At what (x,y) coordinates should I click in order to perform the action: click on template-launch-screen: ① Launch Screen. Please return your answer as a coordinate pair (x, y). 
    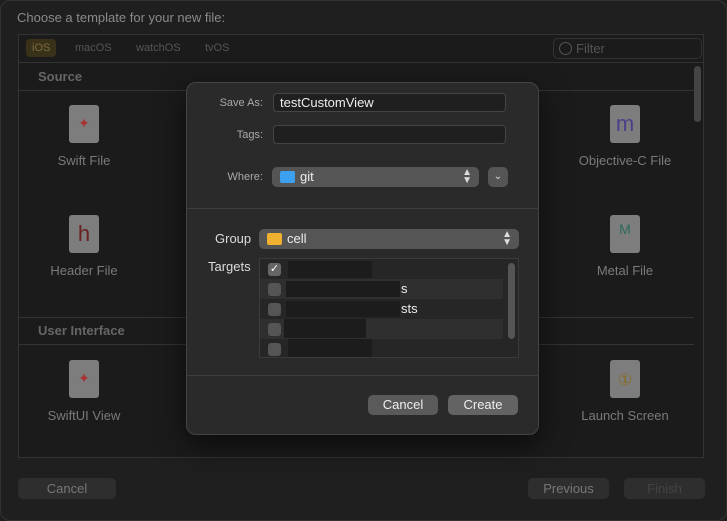
    Looking at the image, I should click on (625, 391).